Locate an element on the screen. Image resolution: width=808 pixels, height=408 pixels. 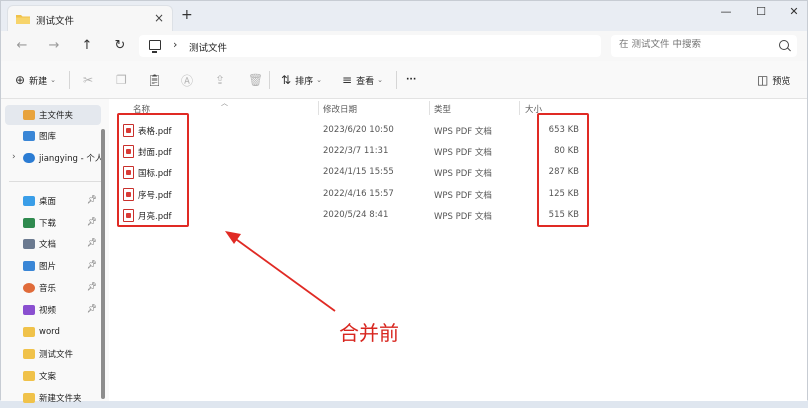
sidebar-item-label: 视频 is located at coordinates (48, 311).